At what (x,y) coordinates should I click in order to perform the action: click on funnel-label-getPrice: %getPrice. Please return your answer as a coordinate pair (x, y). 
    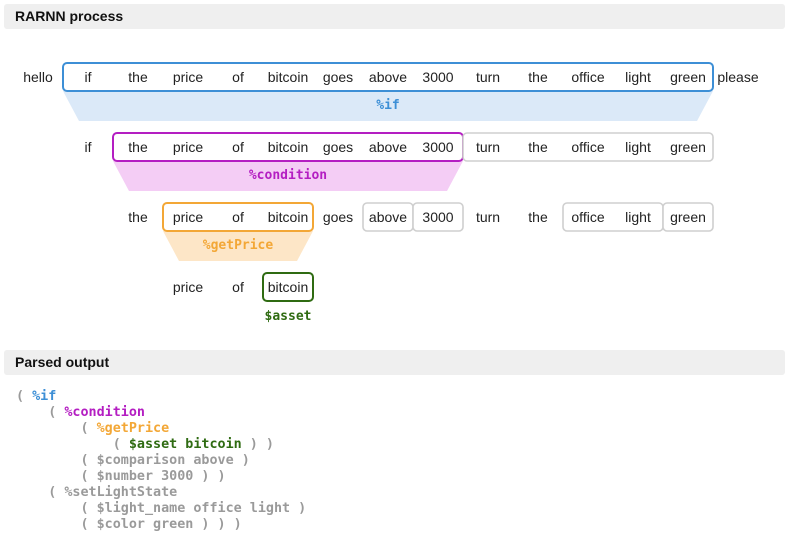
    Looking at the image, I should click on (238, 245).